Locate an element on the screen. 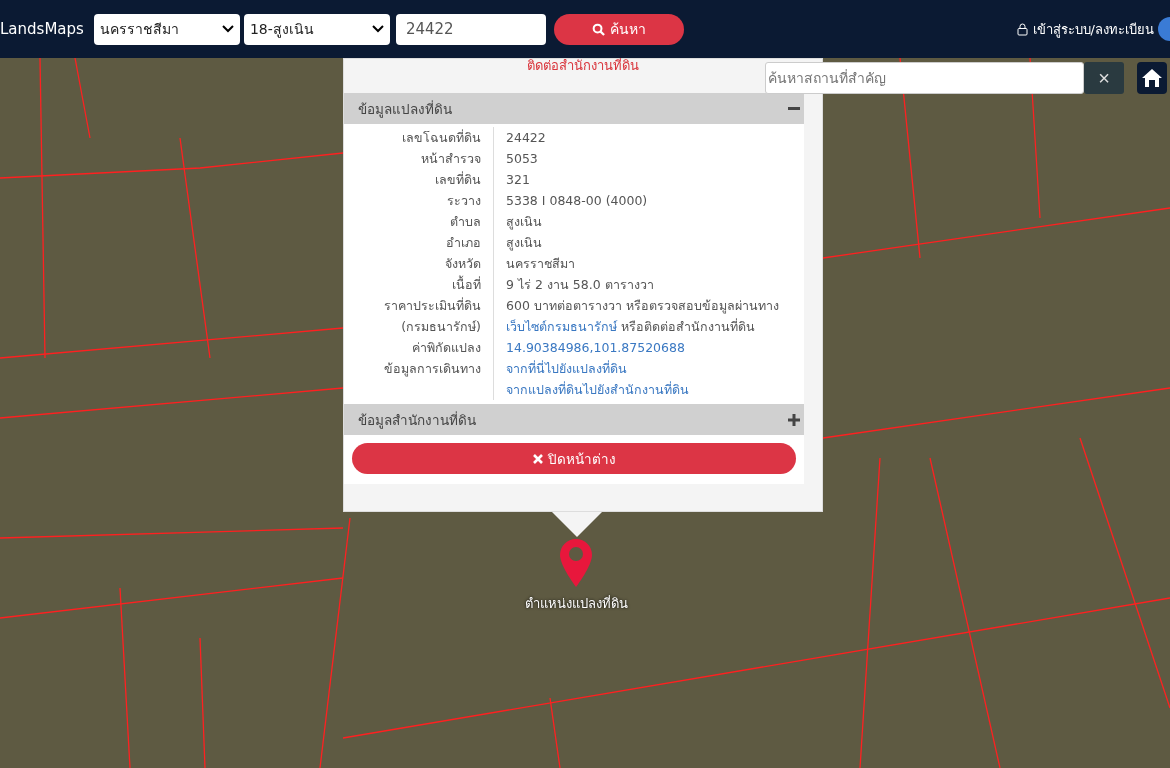 This screenshot has height=768, width=1170. search-button: ค้นหา is located at coordinates (618, 29).